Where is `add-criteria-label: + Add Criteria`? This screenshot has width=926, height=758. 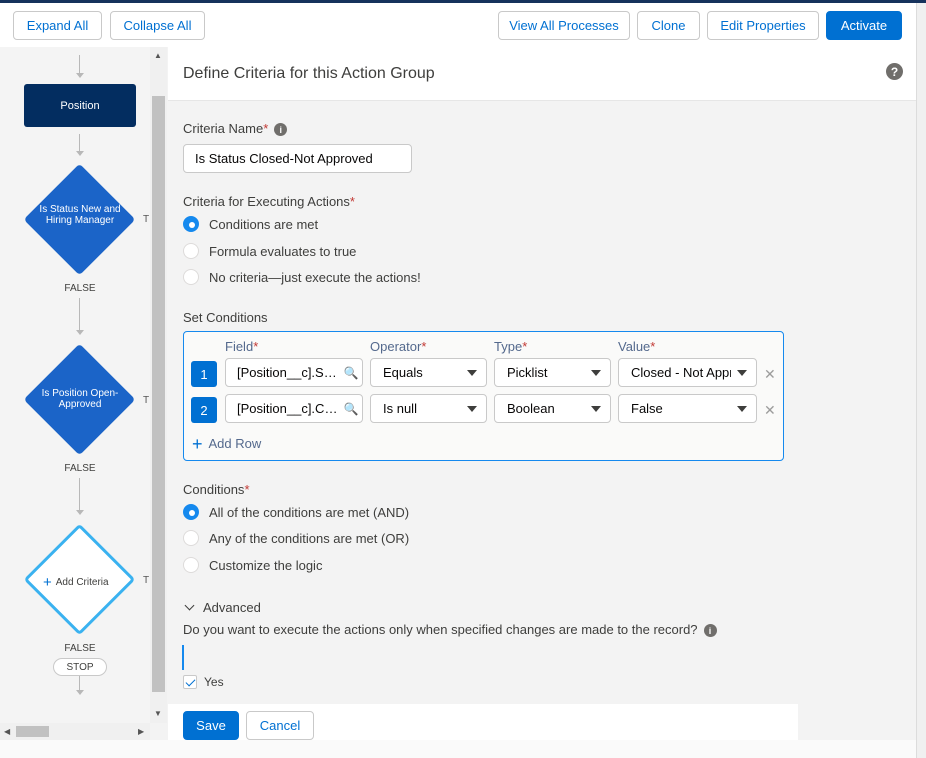 add-criteria-label: + Add Criteria is located at coordinates (76, 582).